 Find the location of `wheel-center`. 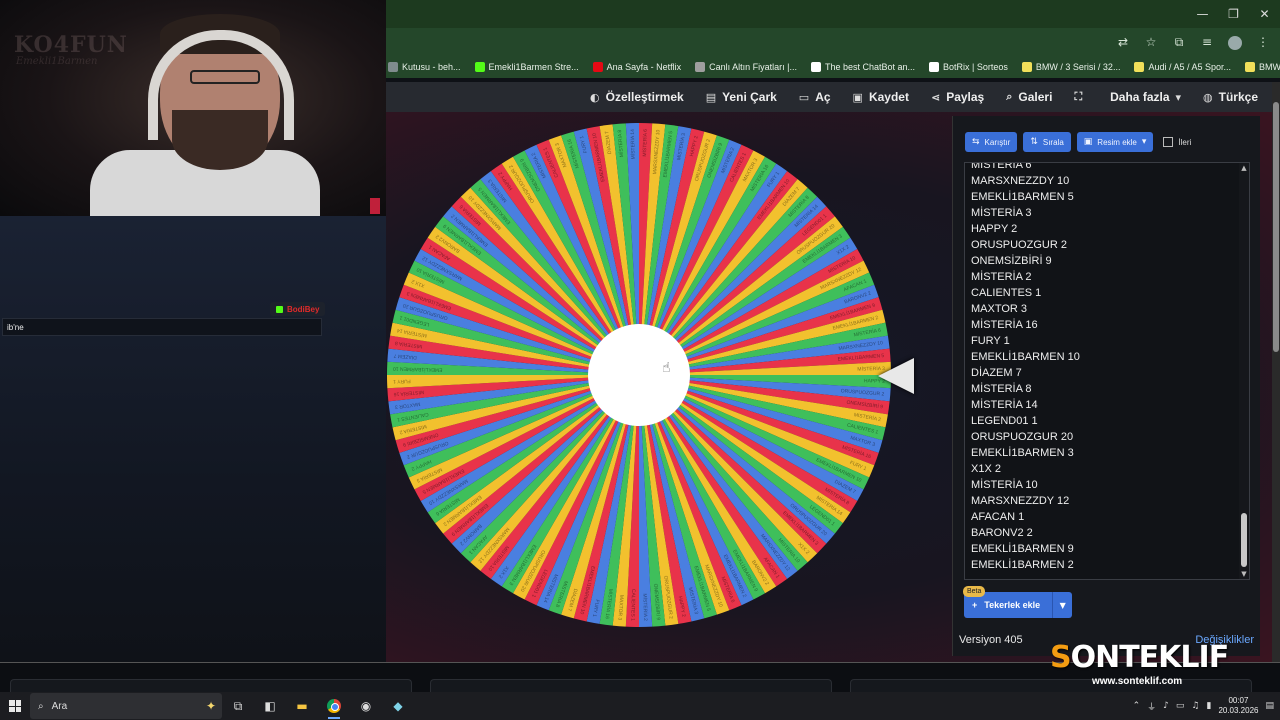

wheel-center is located at coordinates (639, 375).